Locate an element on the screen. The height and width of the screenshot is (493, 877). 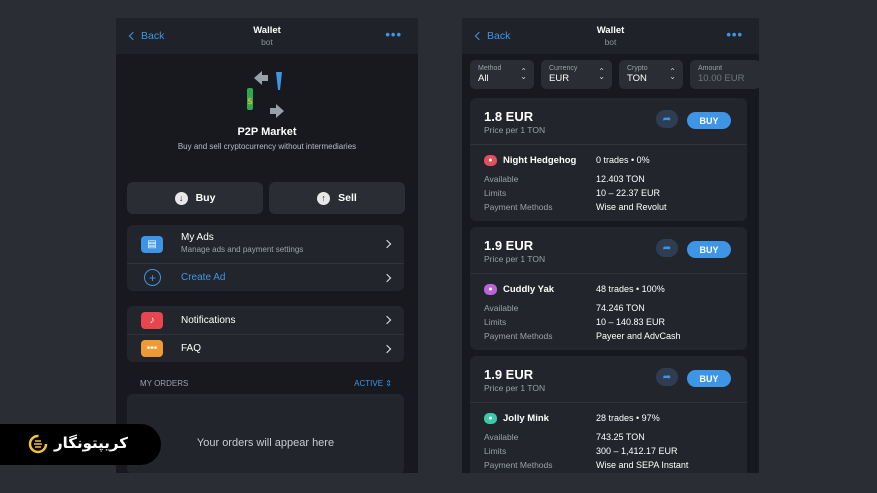
arrow-down-icon: ↓ is located at coordinates (181, 198).